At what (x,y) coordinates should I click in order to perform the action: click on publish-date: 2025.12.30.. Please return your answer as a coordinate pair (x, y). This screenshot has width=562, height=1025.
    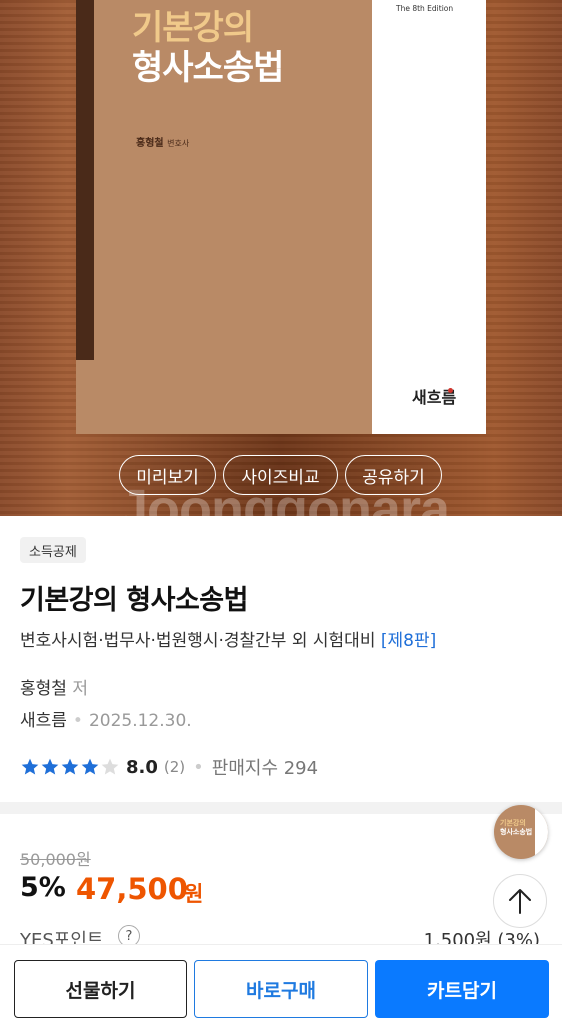
    Looking at the image, I should click on (140, 721).